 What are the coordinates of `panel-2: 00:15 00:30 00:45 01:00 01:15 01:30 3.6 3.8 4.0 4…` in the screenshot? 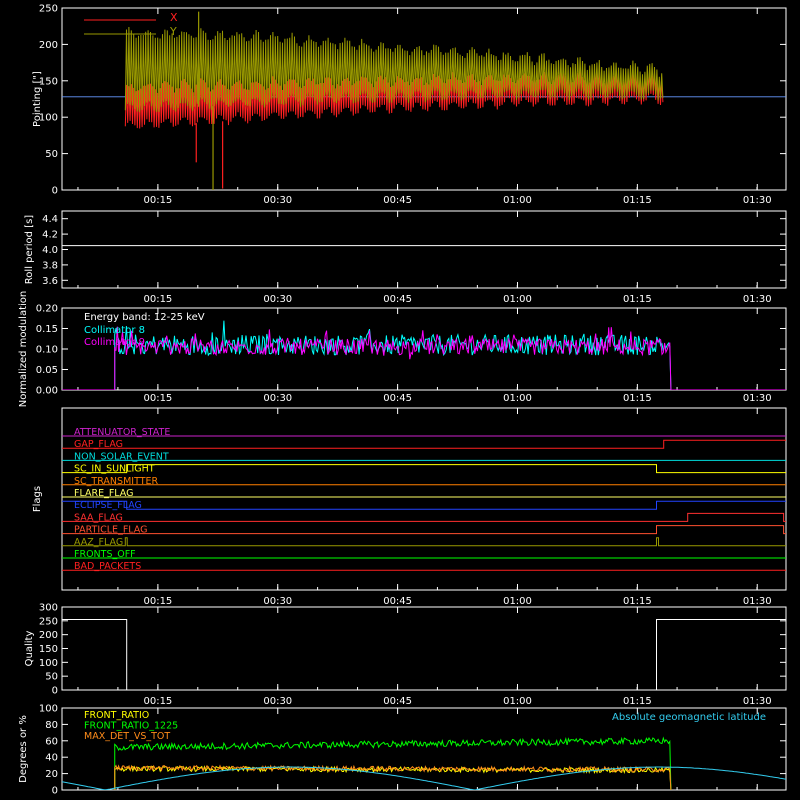 It's located at (405, 257).